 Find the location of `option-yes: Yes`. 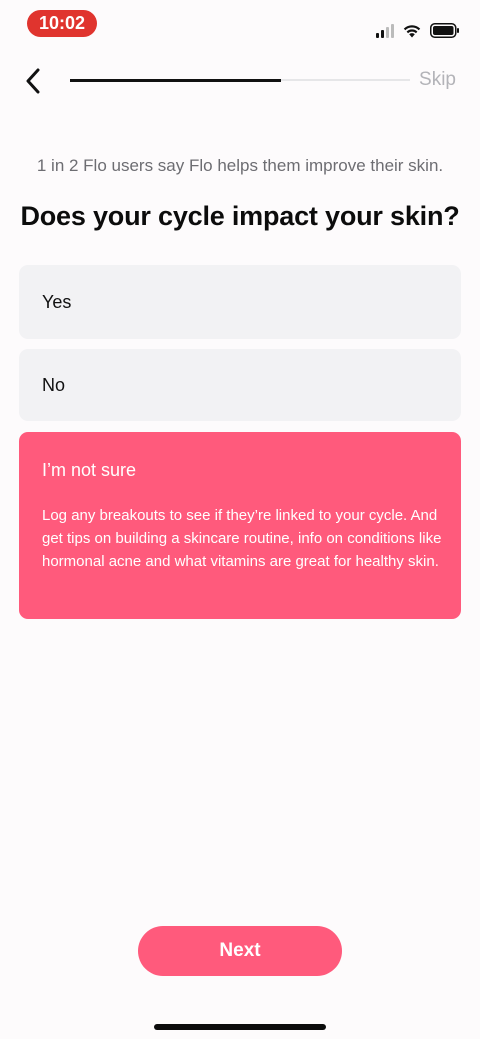

option-yes: Yes is located at coordinates (240, 302).